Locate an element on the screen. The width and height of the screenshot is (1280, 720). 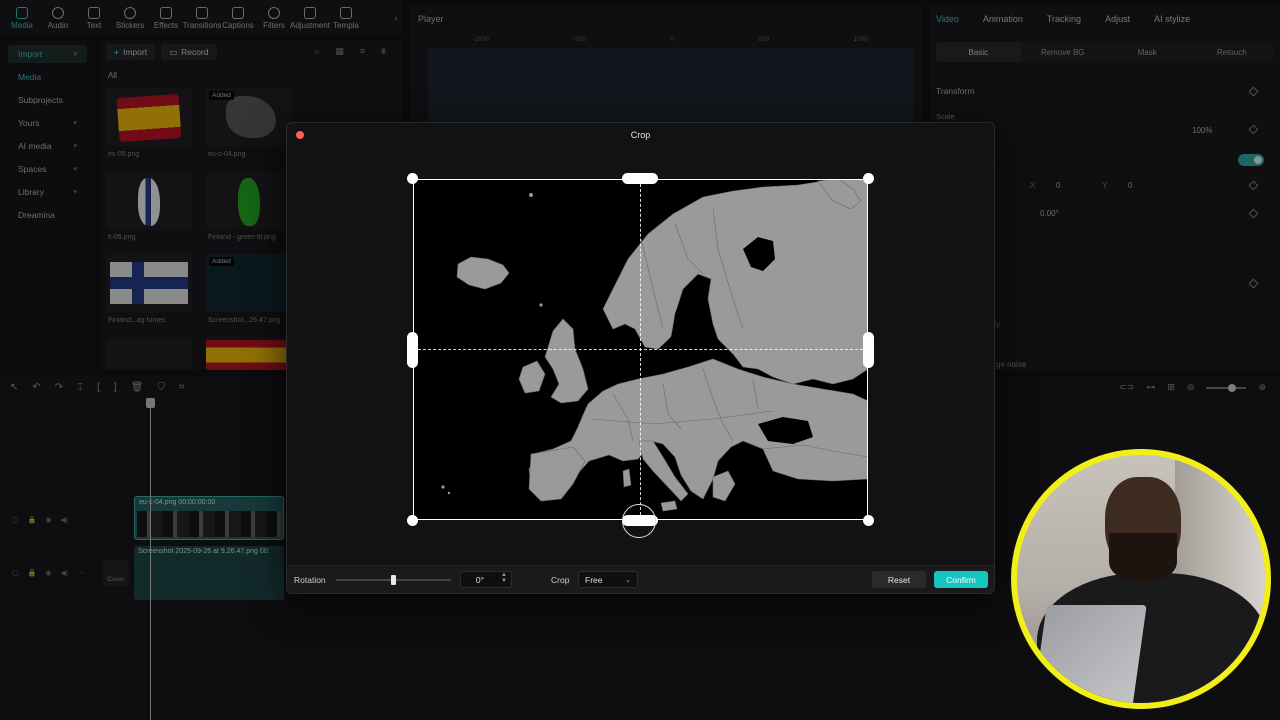
delete-icon: 🗑 is located at coordinates (137, 387).